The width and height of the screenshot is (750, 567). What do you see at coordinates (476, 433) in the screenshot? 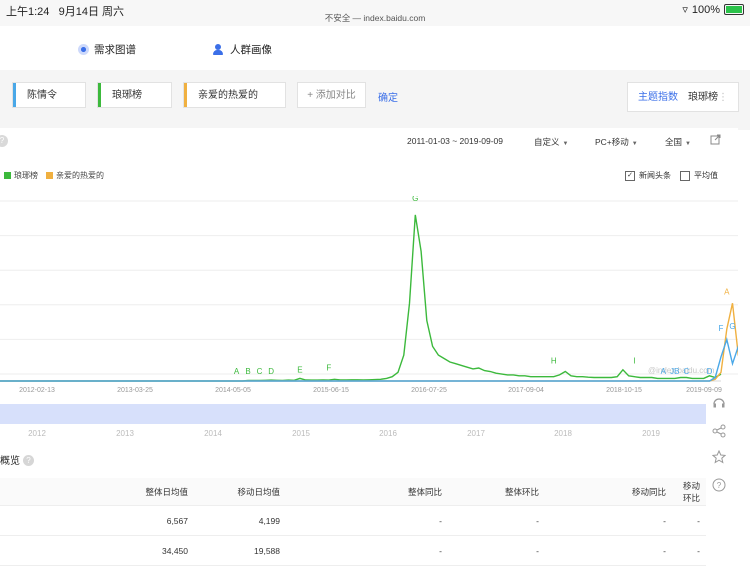
I see `year-tick-label: 2017` at bounding box center [476, 433].